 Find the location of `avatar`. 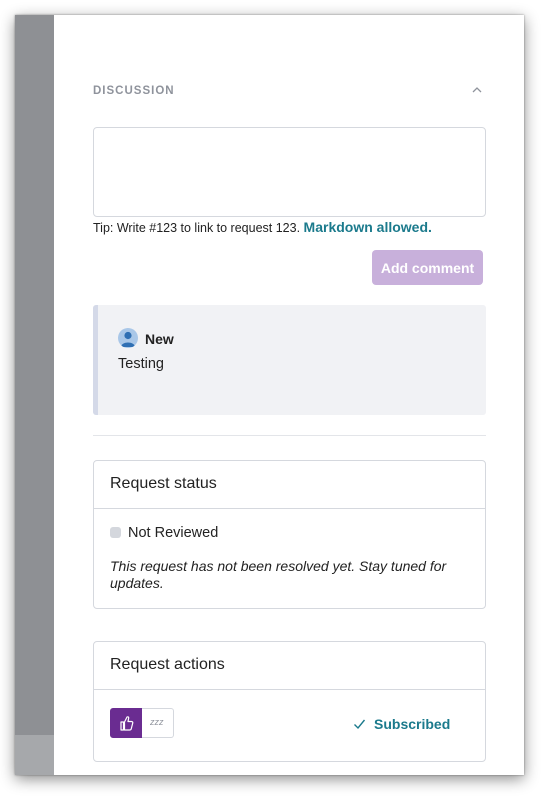

avatar is located at coordinates (128, 338).